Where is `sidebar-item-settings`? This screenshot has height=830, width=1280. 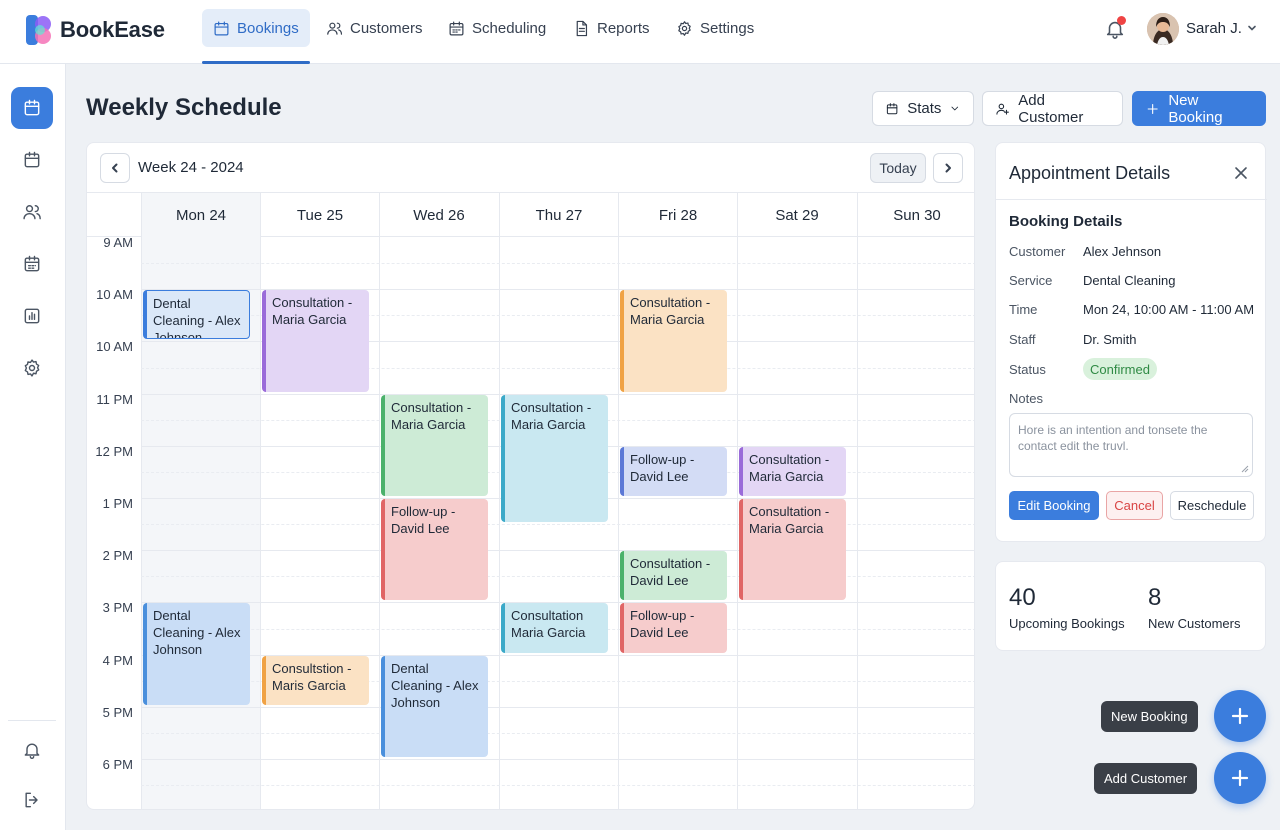
sidebar-item-settings is located at coordinates (32, 368).